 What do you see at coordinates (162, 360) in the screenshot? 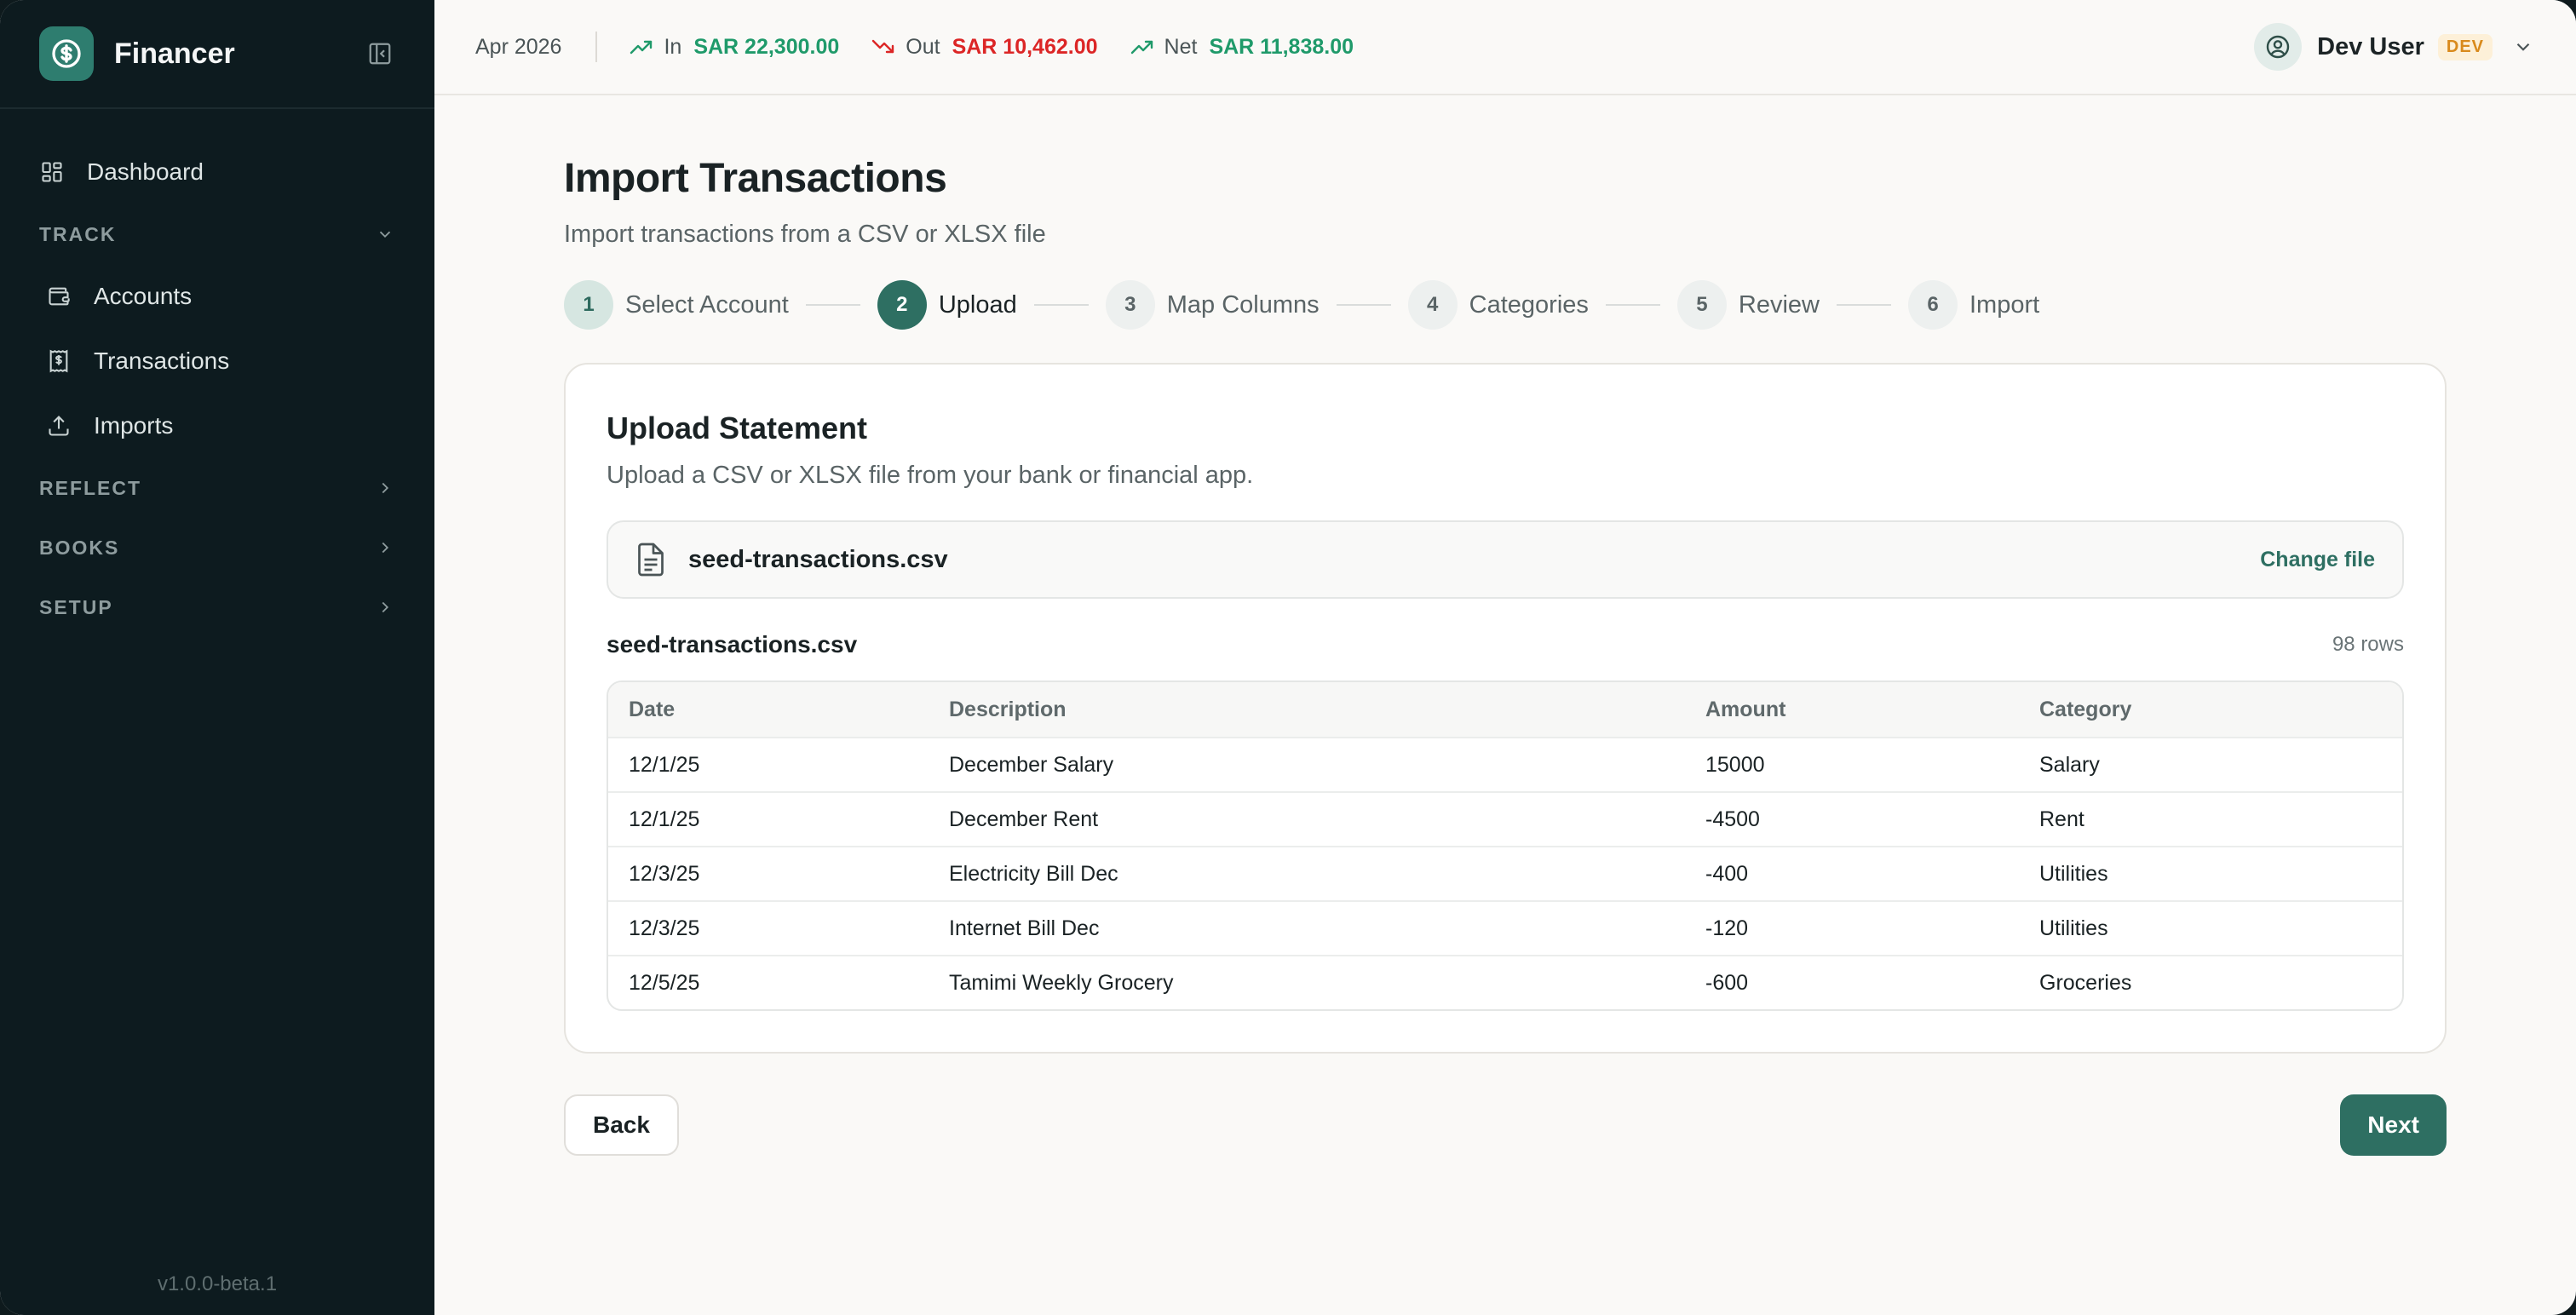
I see `sidebar-item-label: Transactions` at bounding box center [162, 360].